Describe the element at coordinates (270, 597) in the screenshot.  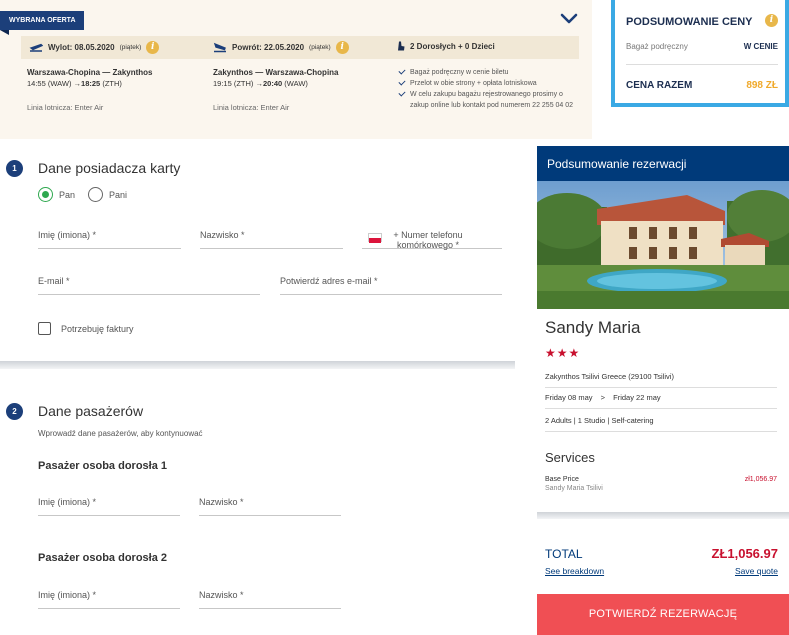
I see `passenger-2-last-name-field: Nazwisko *` at that location.